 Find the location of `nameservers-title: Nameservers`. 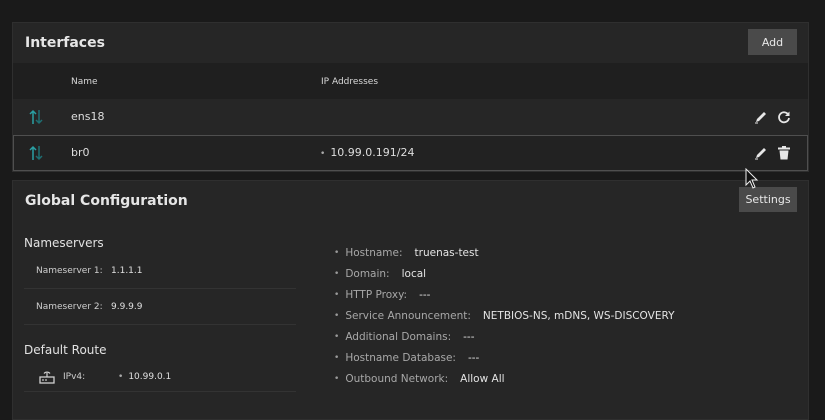

nameservers-title: Nameservers is located at coordinates (64, 243).